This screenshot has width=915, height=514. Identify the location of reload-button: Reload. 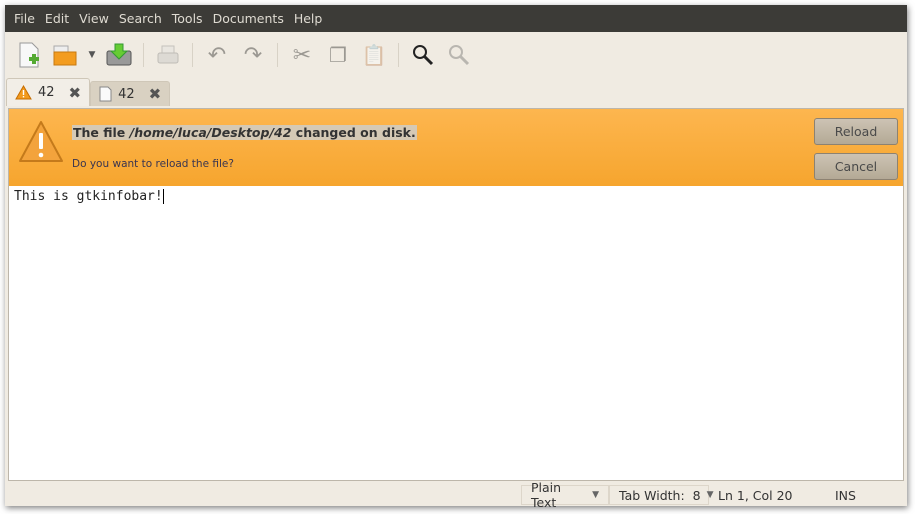
(856, 131).